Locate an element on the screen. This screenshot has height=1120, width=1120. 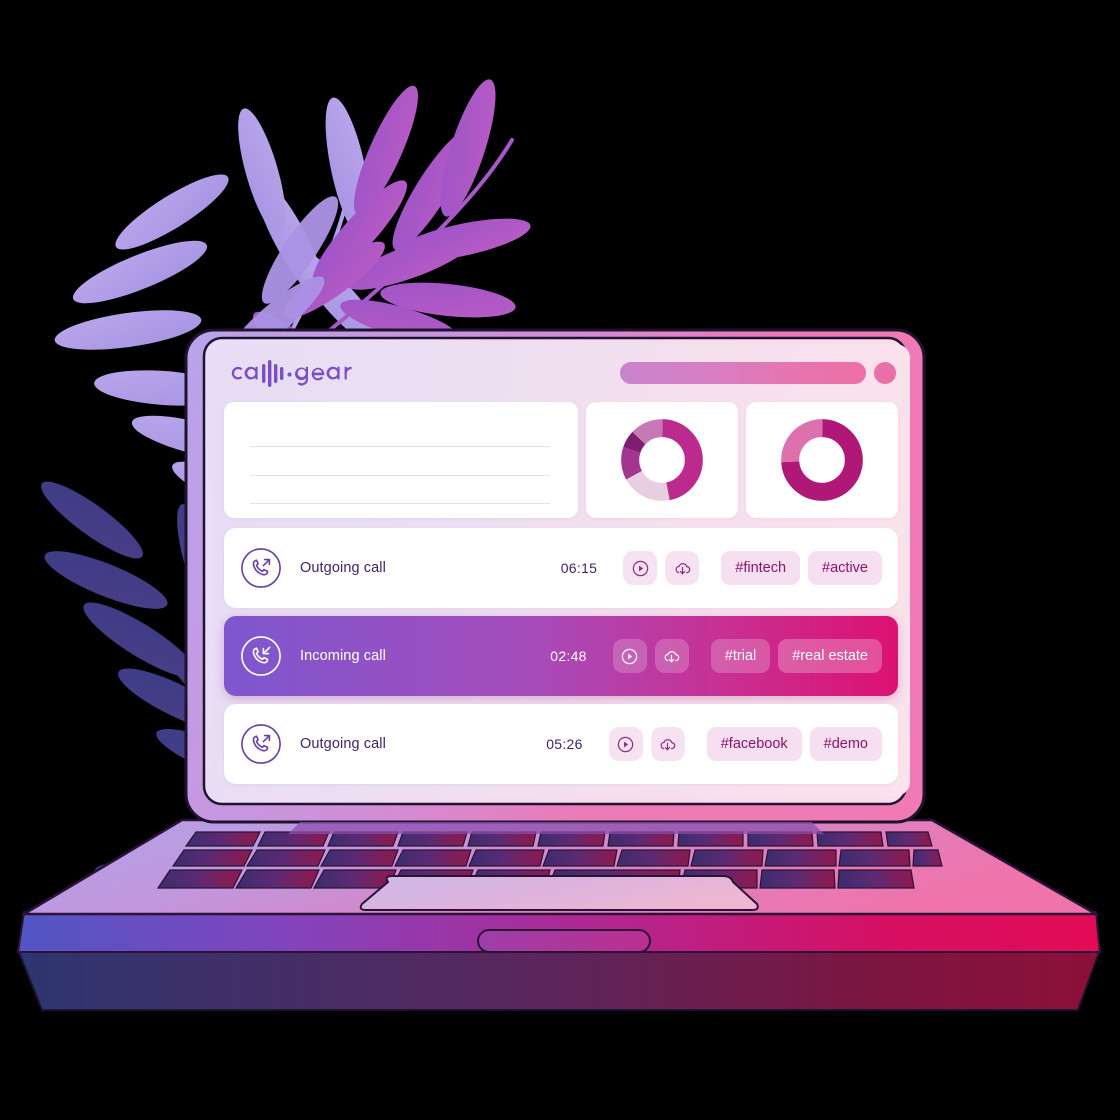
app-topbar: call·gear is located at coordinates (561, 373).